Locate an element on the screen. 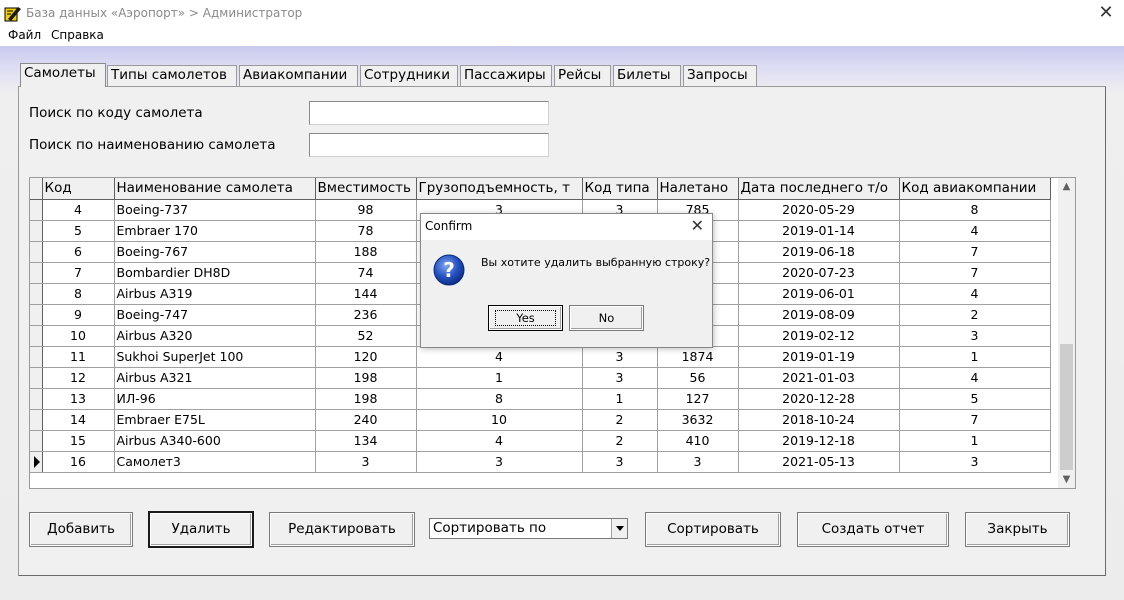 This screenshot has height=600, width=1124. dialog-yes-button: Yes is located at coordinates (525, 318).